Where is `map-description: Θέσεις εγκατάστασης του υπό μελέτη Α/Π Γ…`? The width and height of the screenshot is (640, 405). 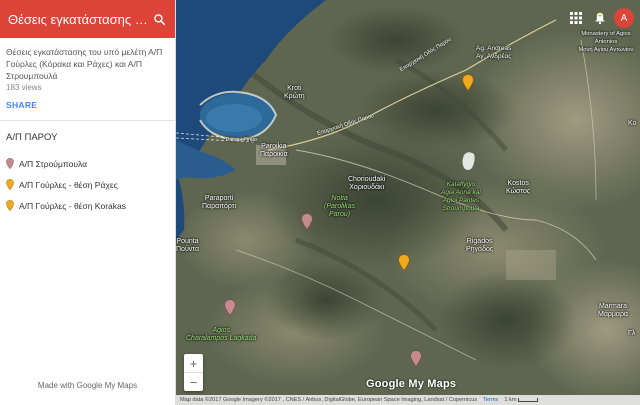 map-description: Θέσεις εγκατάστασης του υπό μελέτη Α/Π Γ… is located at coordinates (84, 64).